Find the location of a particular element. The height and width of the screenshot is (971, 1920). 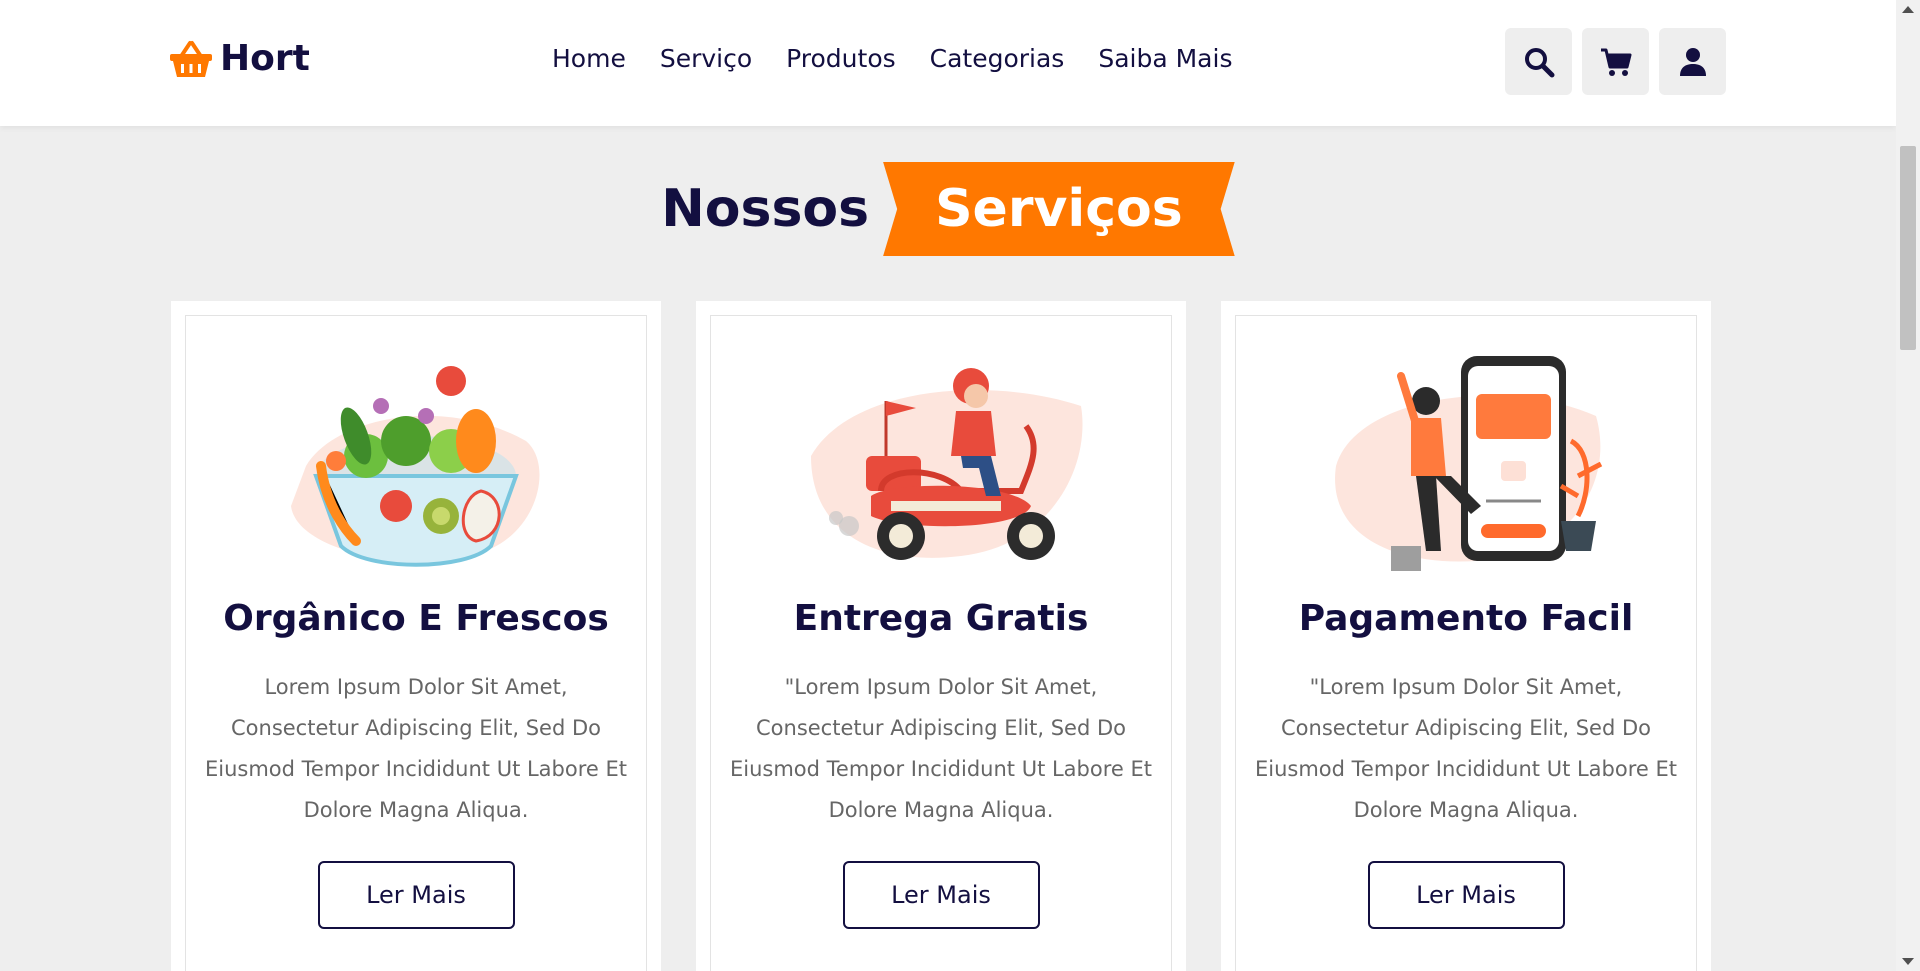

section-heading: Nossos Serviços is located at coordinates (948, 209).